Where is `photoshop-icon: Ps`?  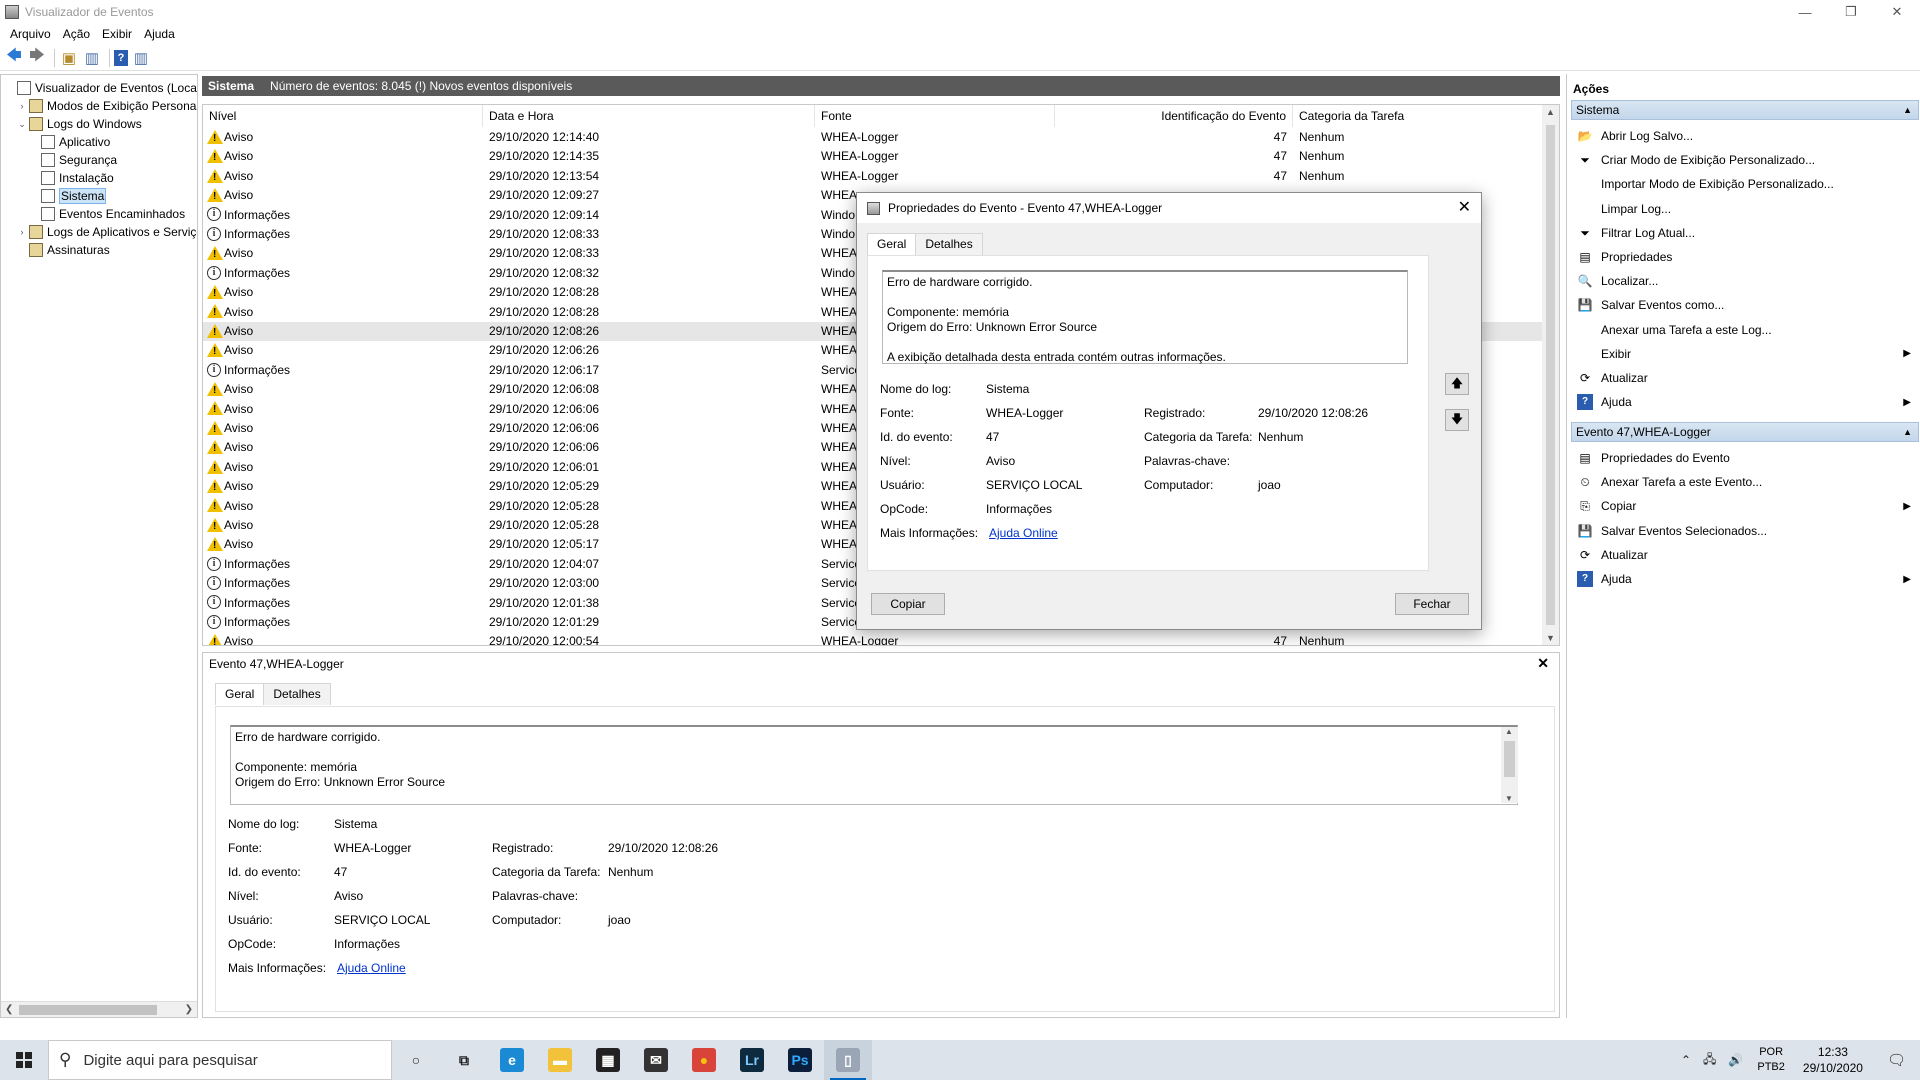 photoshop-icon: Ps is located at coordinates (800, 1060).